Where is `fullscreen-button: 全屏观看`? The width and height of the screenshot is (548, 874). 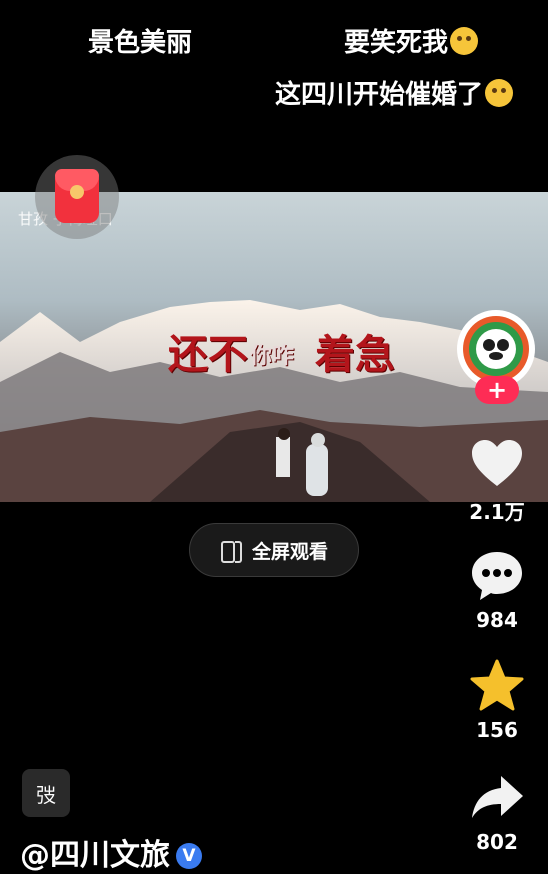 fullscreen-button: 全屏观看 is located at coordinates (274, 550).